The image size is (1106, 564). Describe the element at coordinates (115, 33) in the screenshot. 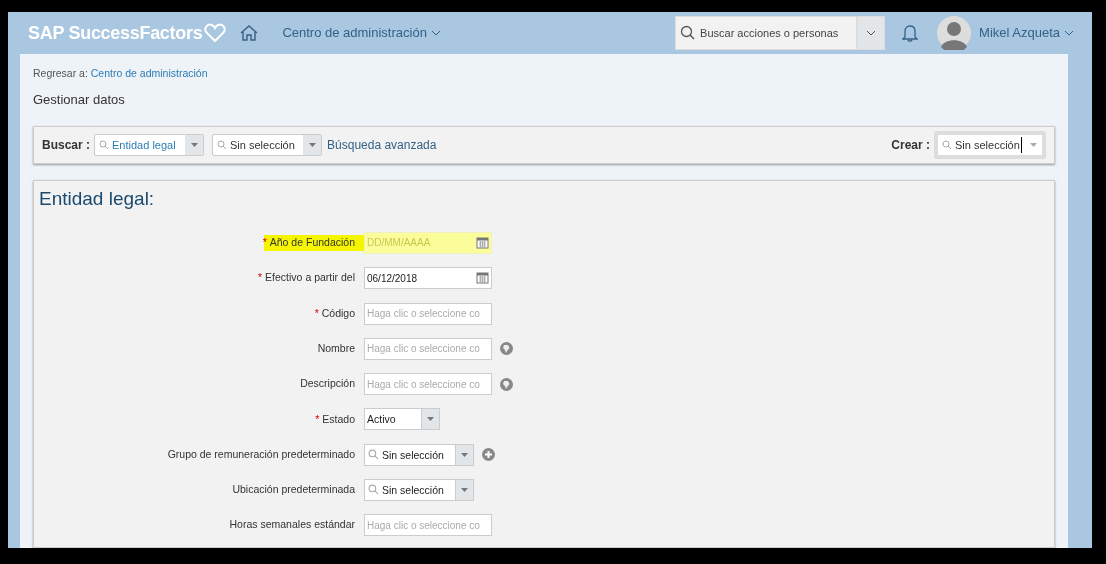

I see `brand-logo: SAP SuccessFactors` at that location.